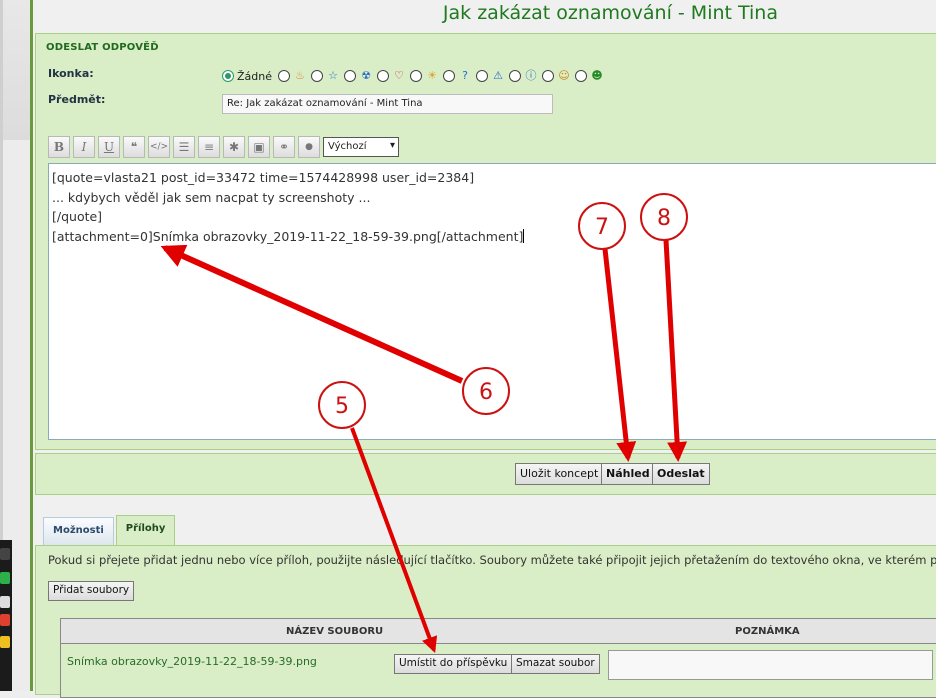  I want to click on icon-radio-info, so click(515, 76).